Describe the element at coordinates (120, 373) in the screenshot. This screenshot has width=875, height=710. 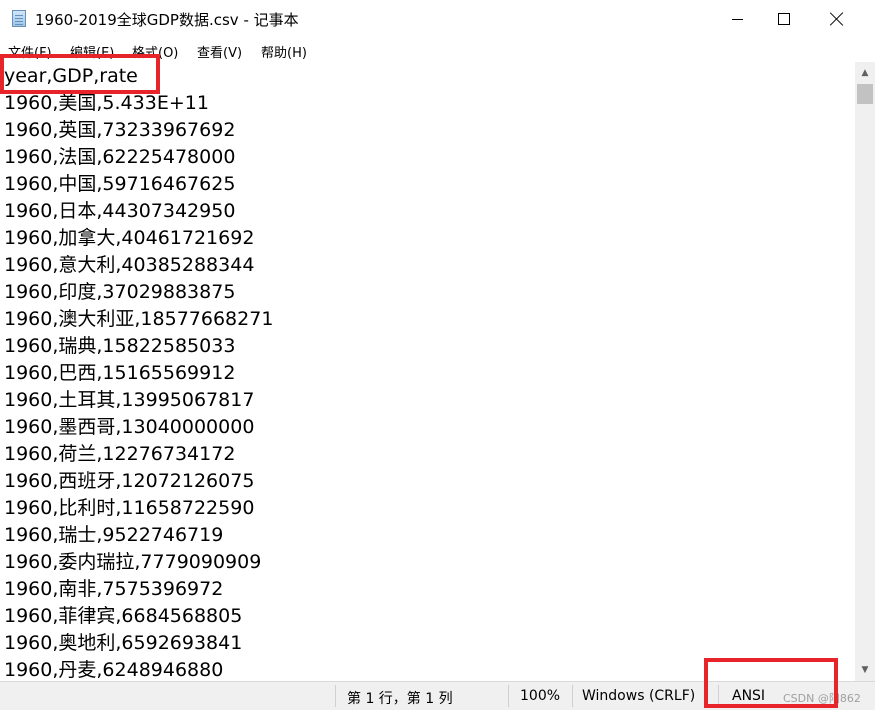
I see `text-line: 1960,巴西,15165569912` at that location.